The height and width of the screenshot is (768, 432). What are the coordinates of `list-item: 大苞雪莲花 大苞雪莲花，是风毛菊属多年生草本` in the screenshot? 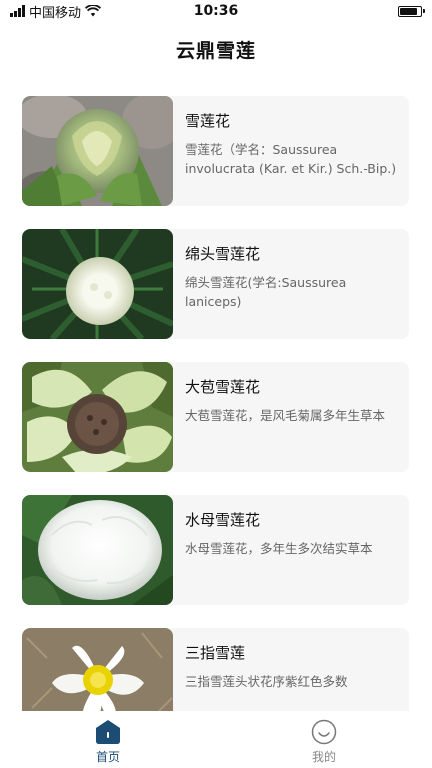 It's located at (215, 417).